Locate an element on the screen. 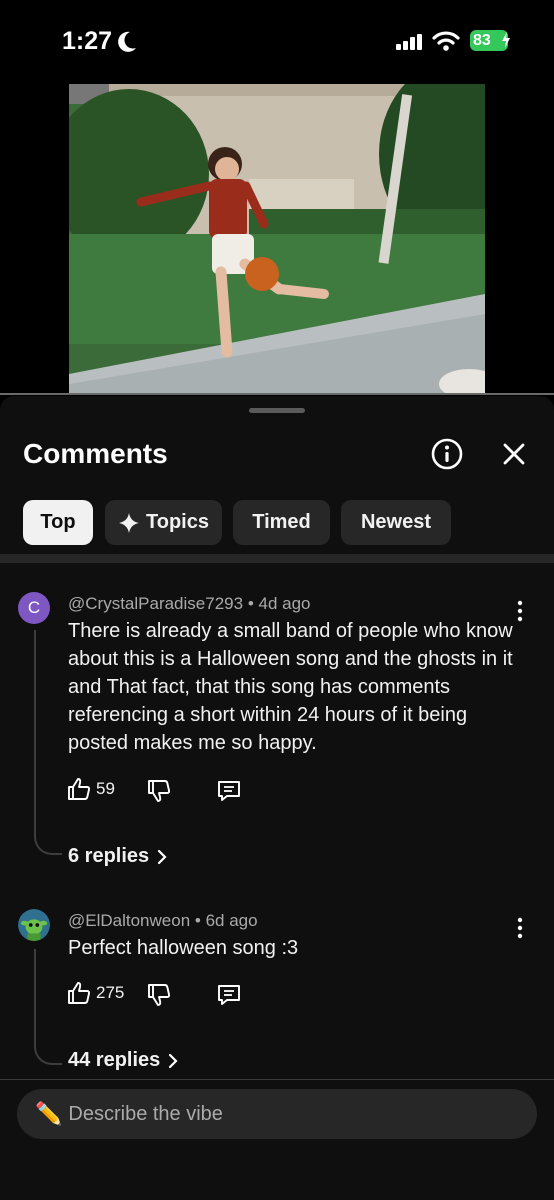 The image size is (554, 1200). comment-actions: 275 is located at coordinates (156, 995).